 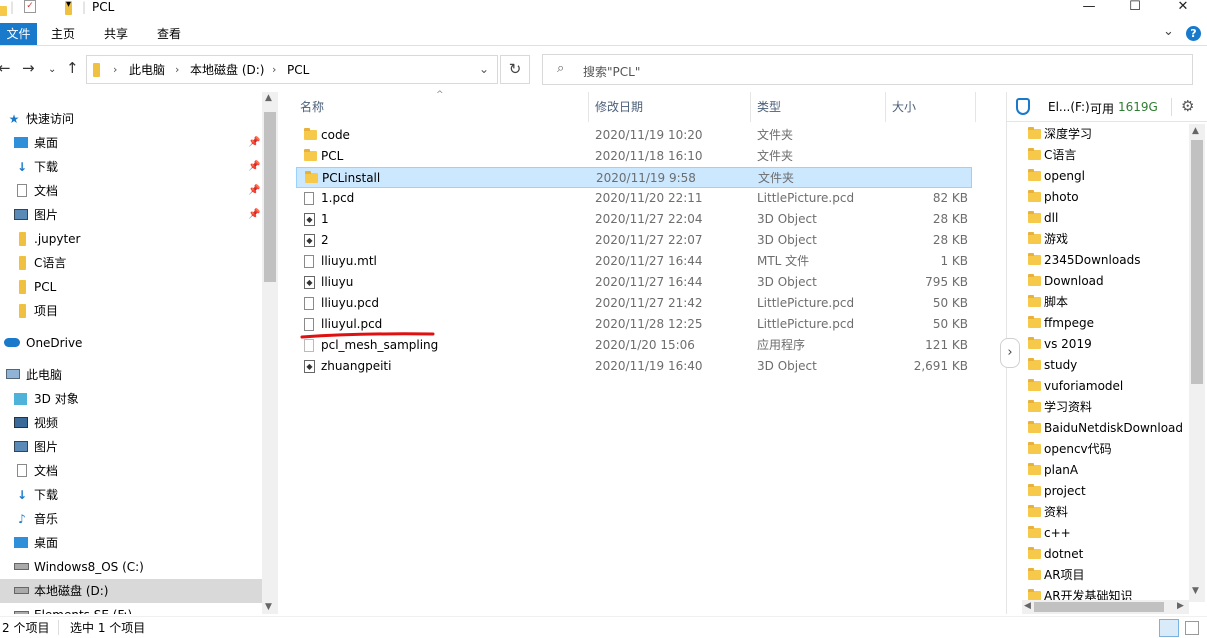 What do you see at coordinates (634, 261) in the screenshot?
I see `table-row: lliuyu.mtl 2020/11/27 16:44 MTL 文件 1 KB` at bounding box center [634, 261].